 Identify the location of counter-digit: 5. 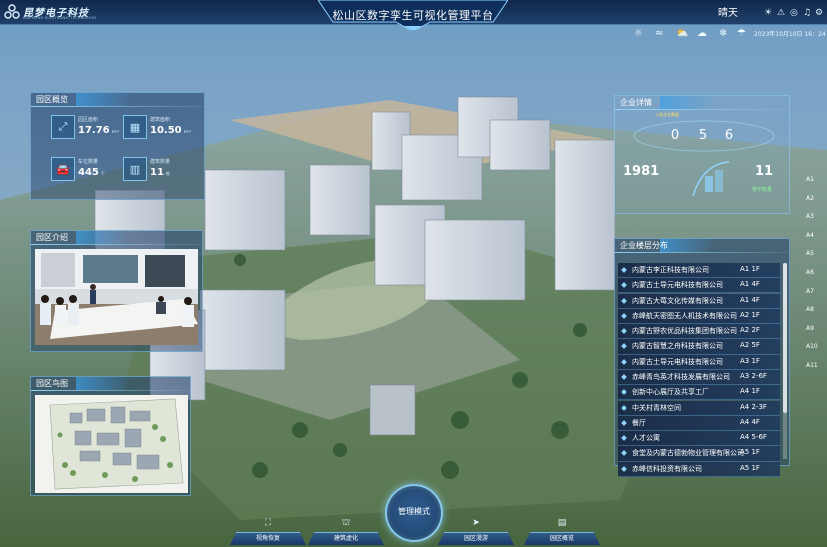
(703, 135).